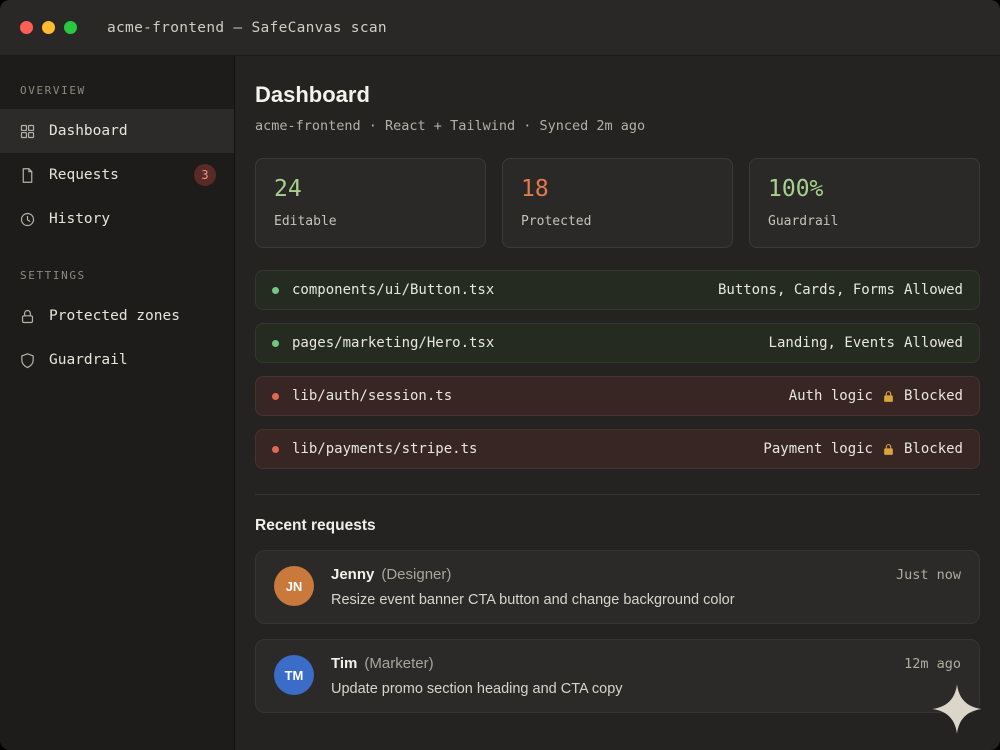 This screenshot has width=1000, height=750. What do you see at coordinates (556, 221) in the screenshot?
I see `stat-label: Protected` at bounding box center [556, 221].